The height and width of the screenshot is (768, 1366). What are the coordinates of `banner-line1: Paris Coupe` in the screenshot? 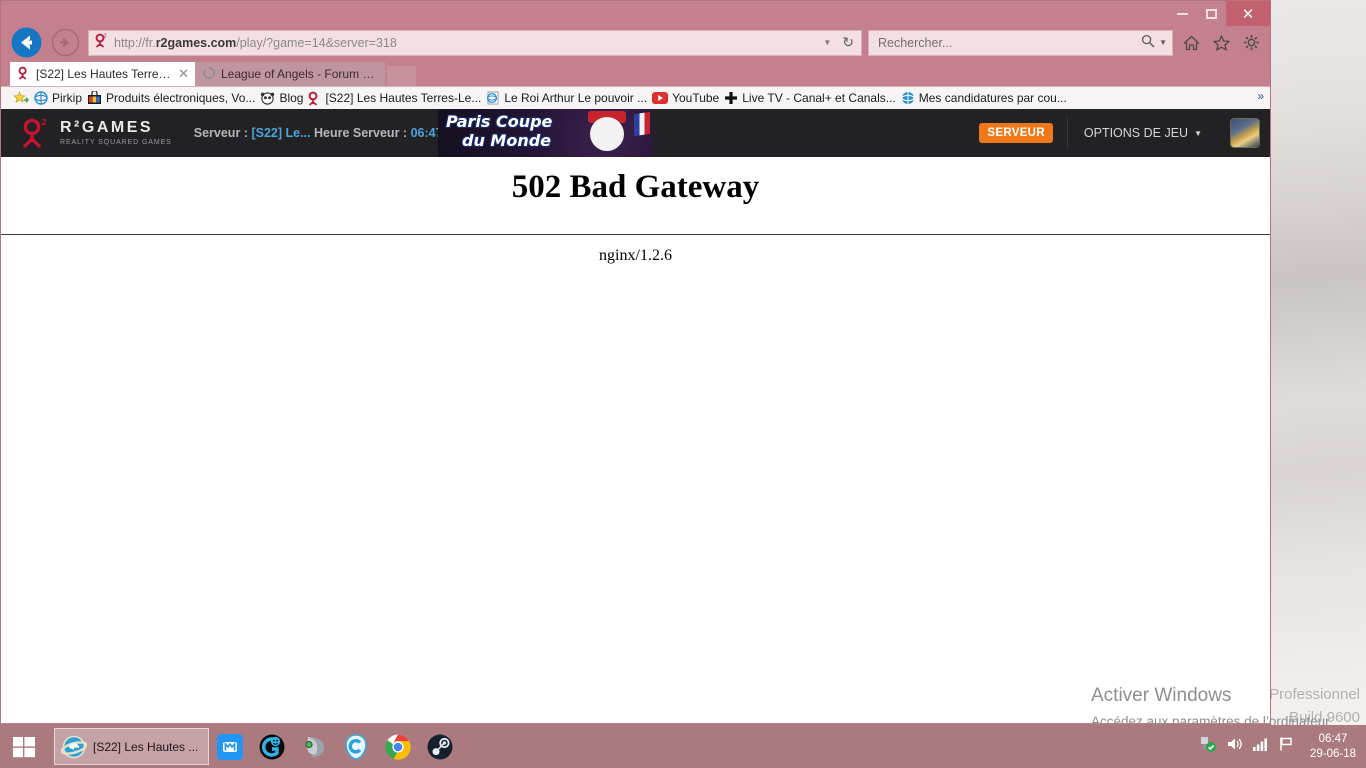 It's located at (499, 121).